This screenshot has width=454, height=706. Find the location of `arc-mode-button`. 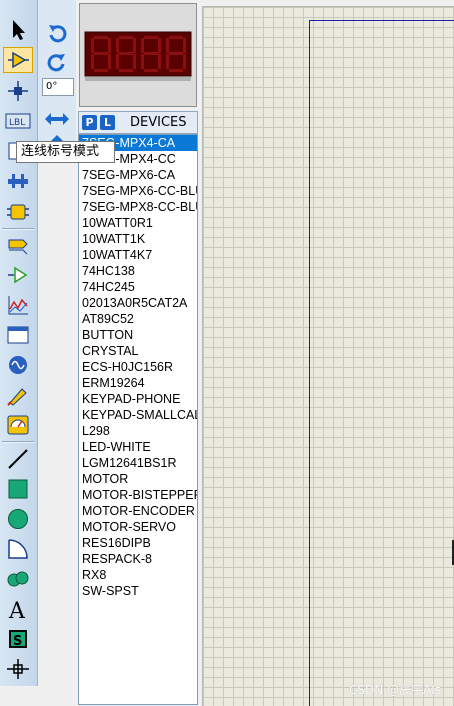

arc-mode-button is located at coordinates (18, 549).